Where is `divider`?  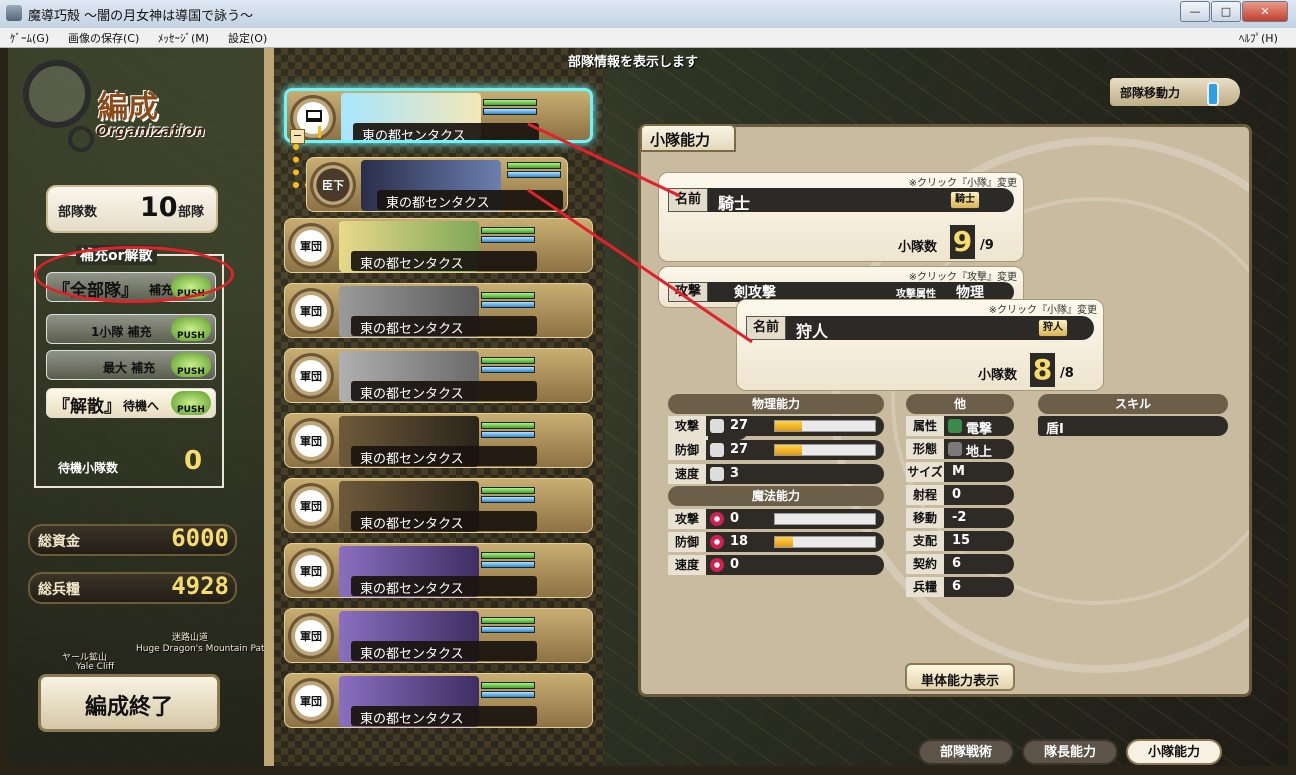 divider is located at coordinates (269, 407).